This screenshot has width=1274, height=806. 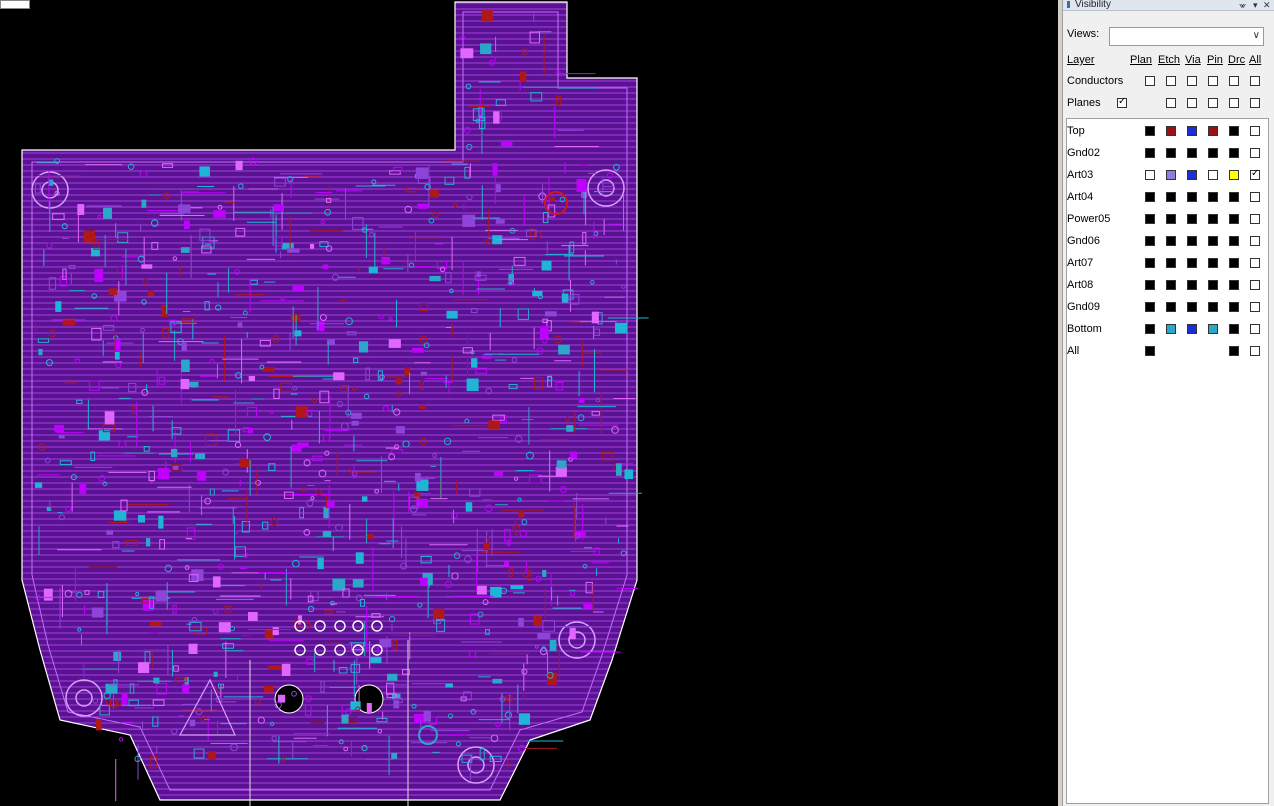 I want to click on layer-art07-pin-color-swatch, so click(x=1213, y=263).